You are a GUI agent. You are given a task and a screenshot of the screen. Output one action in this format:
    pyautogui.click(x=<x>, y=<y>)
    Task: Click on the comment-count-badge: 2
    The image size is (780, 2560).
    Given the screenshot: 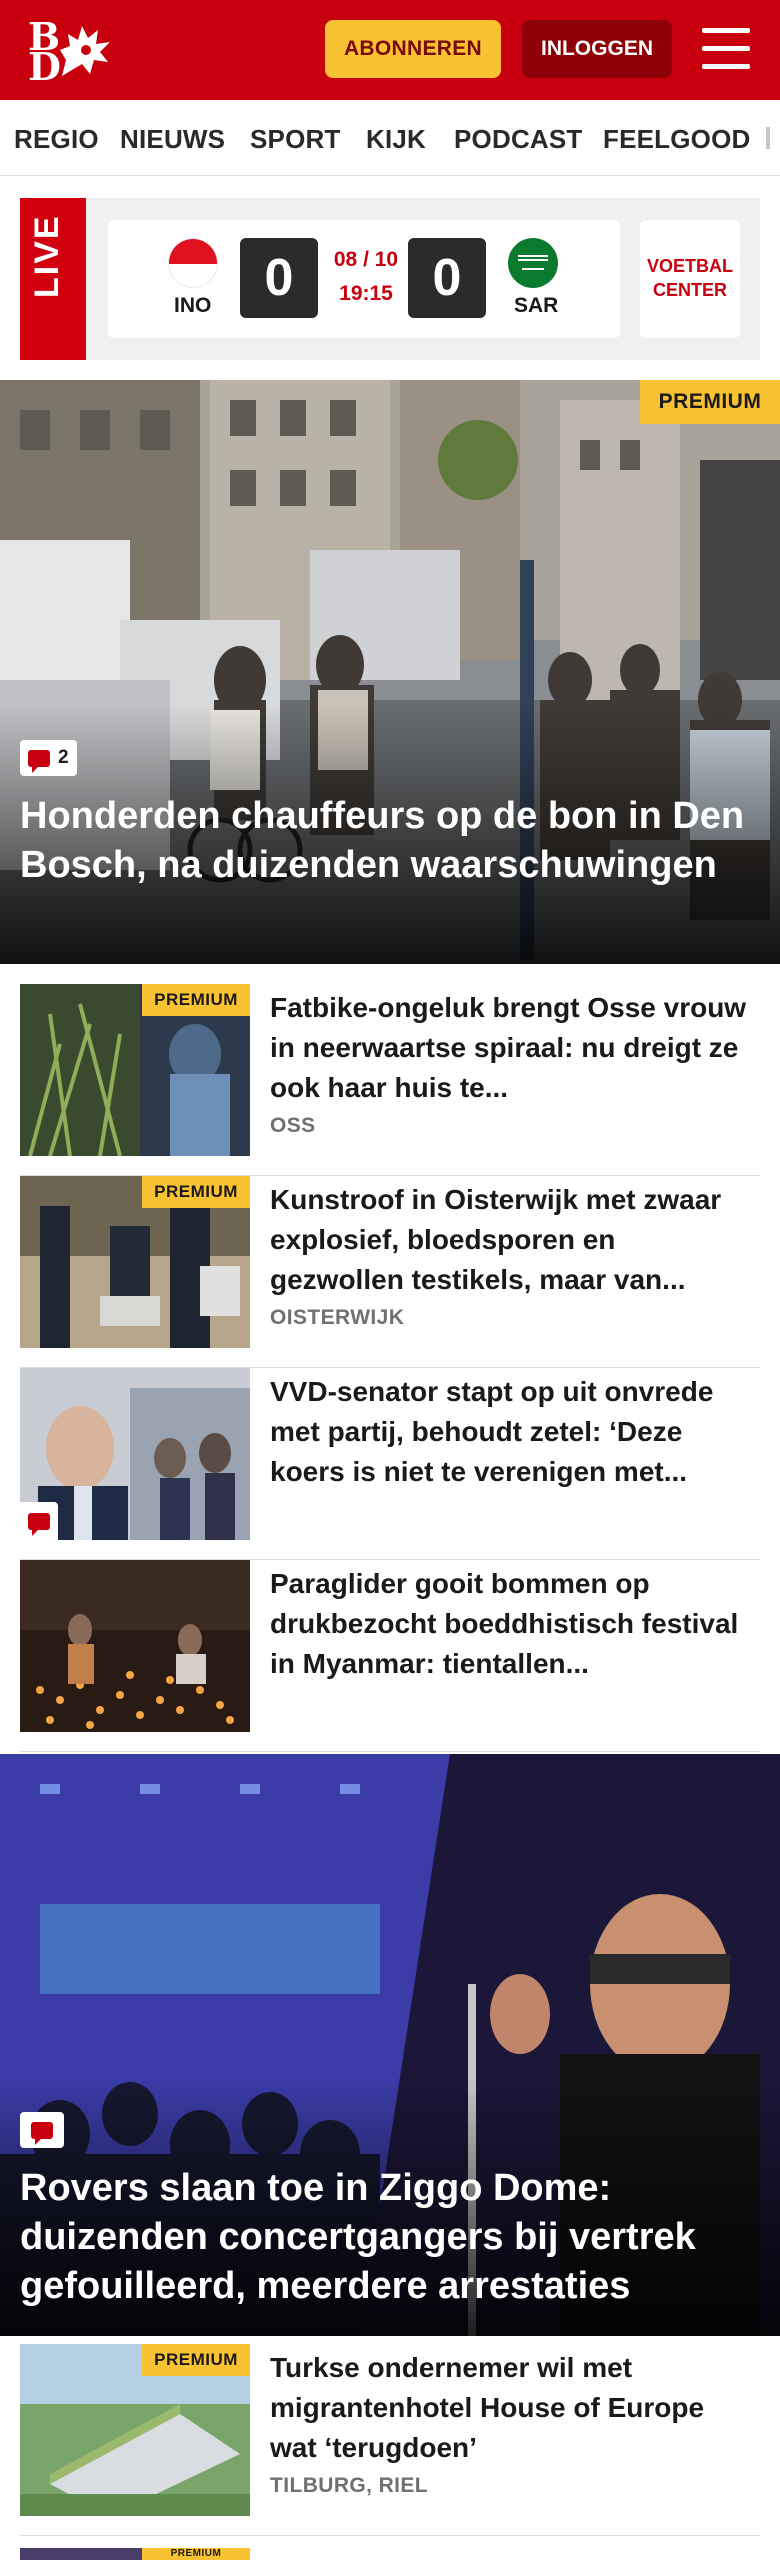 What is the action you would take?
    pyautogui.click(x=48, y=758)
    